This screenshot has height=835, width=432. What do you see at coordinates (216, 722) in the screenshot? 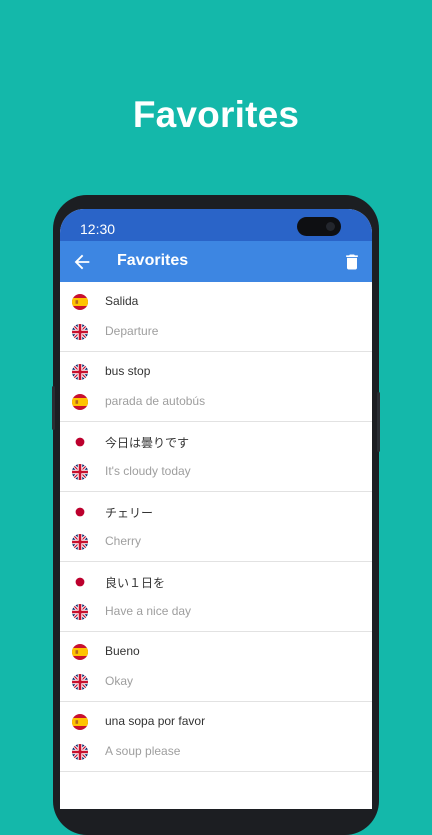
I see `favorite-source-row: una sopa por favor` at bounding box center [216, 722].